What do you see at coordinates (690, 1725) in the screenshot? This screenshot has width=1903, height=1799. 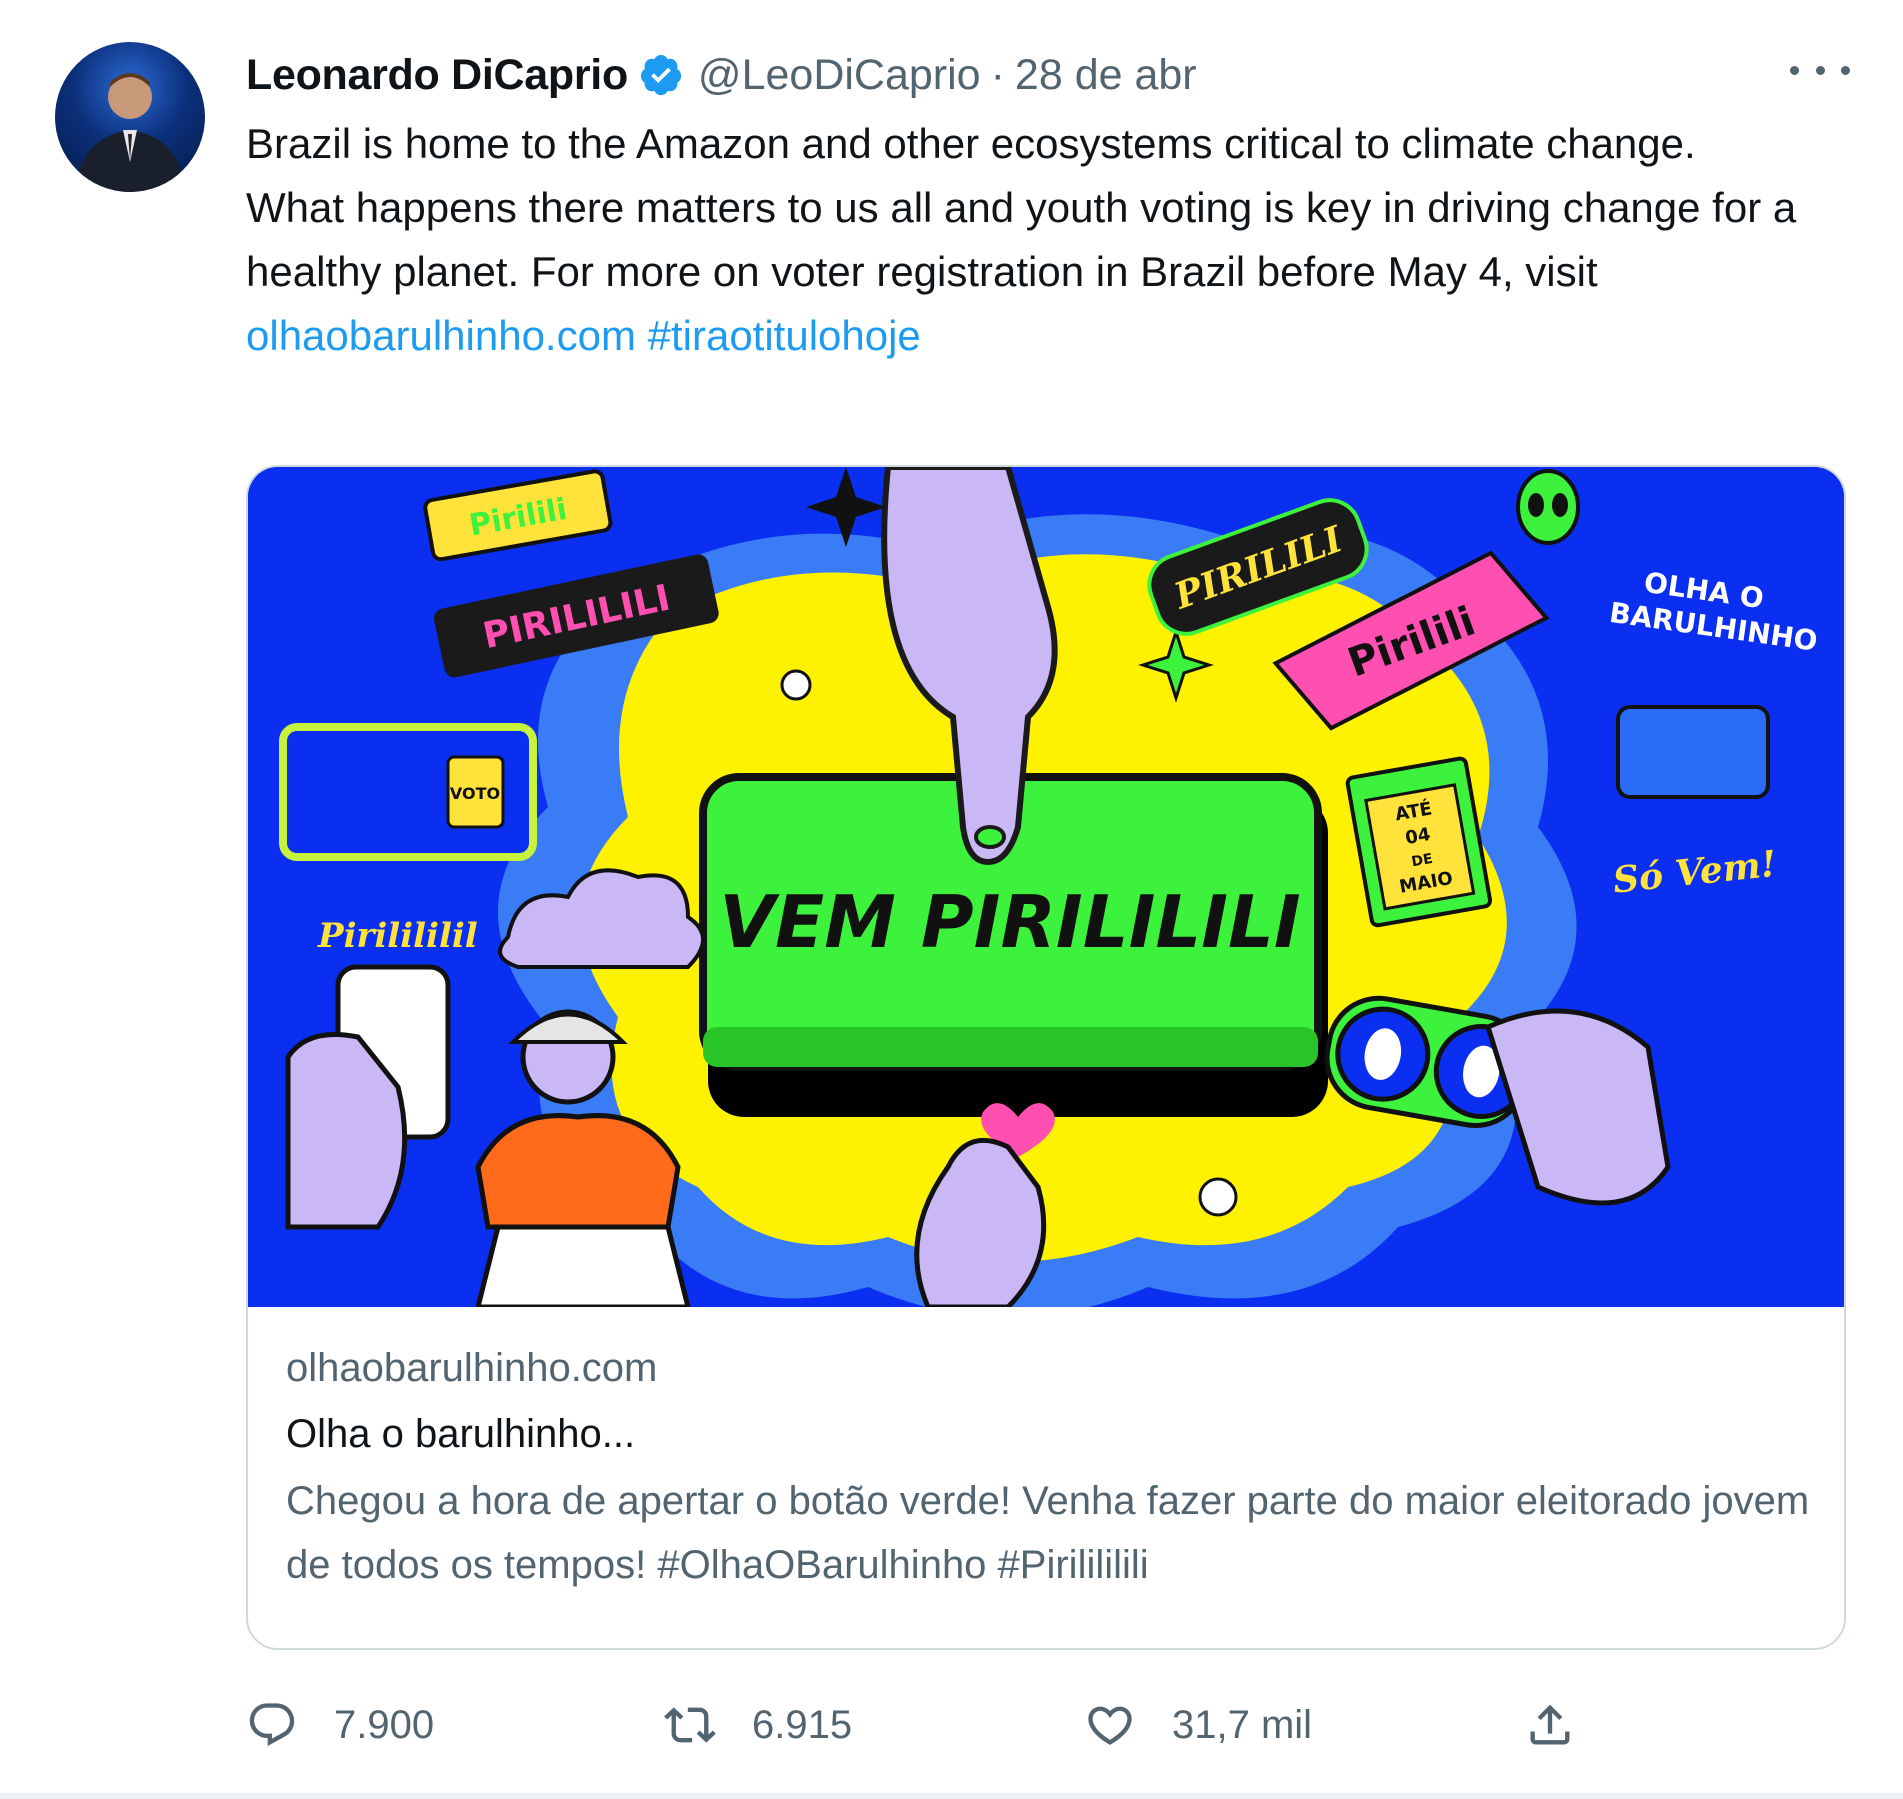 I see `retweet-icon` at bounding box center [690, 1725].